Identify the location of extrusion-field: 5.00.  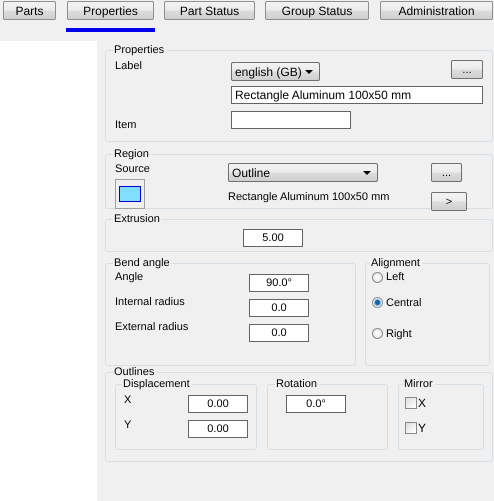
(273, 238).